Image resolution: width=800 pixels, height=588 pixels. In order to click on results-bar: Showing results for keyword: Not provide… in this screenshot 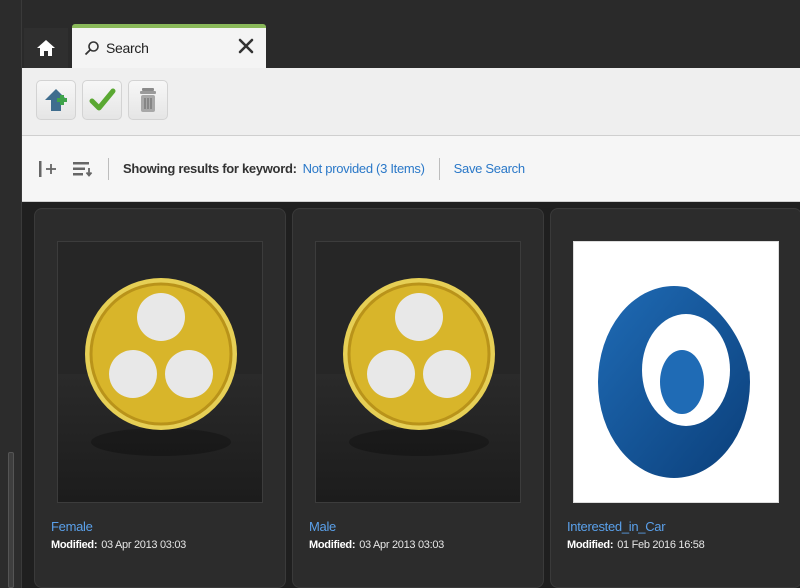, I will do `click(411, 169)`.